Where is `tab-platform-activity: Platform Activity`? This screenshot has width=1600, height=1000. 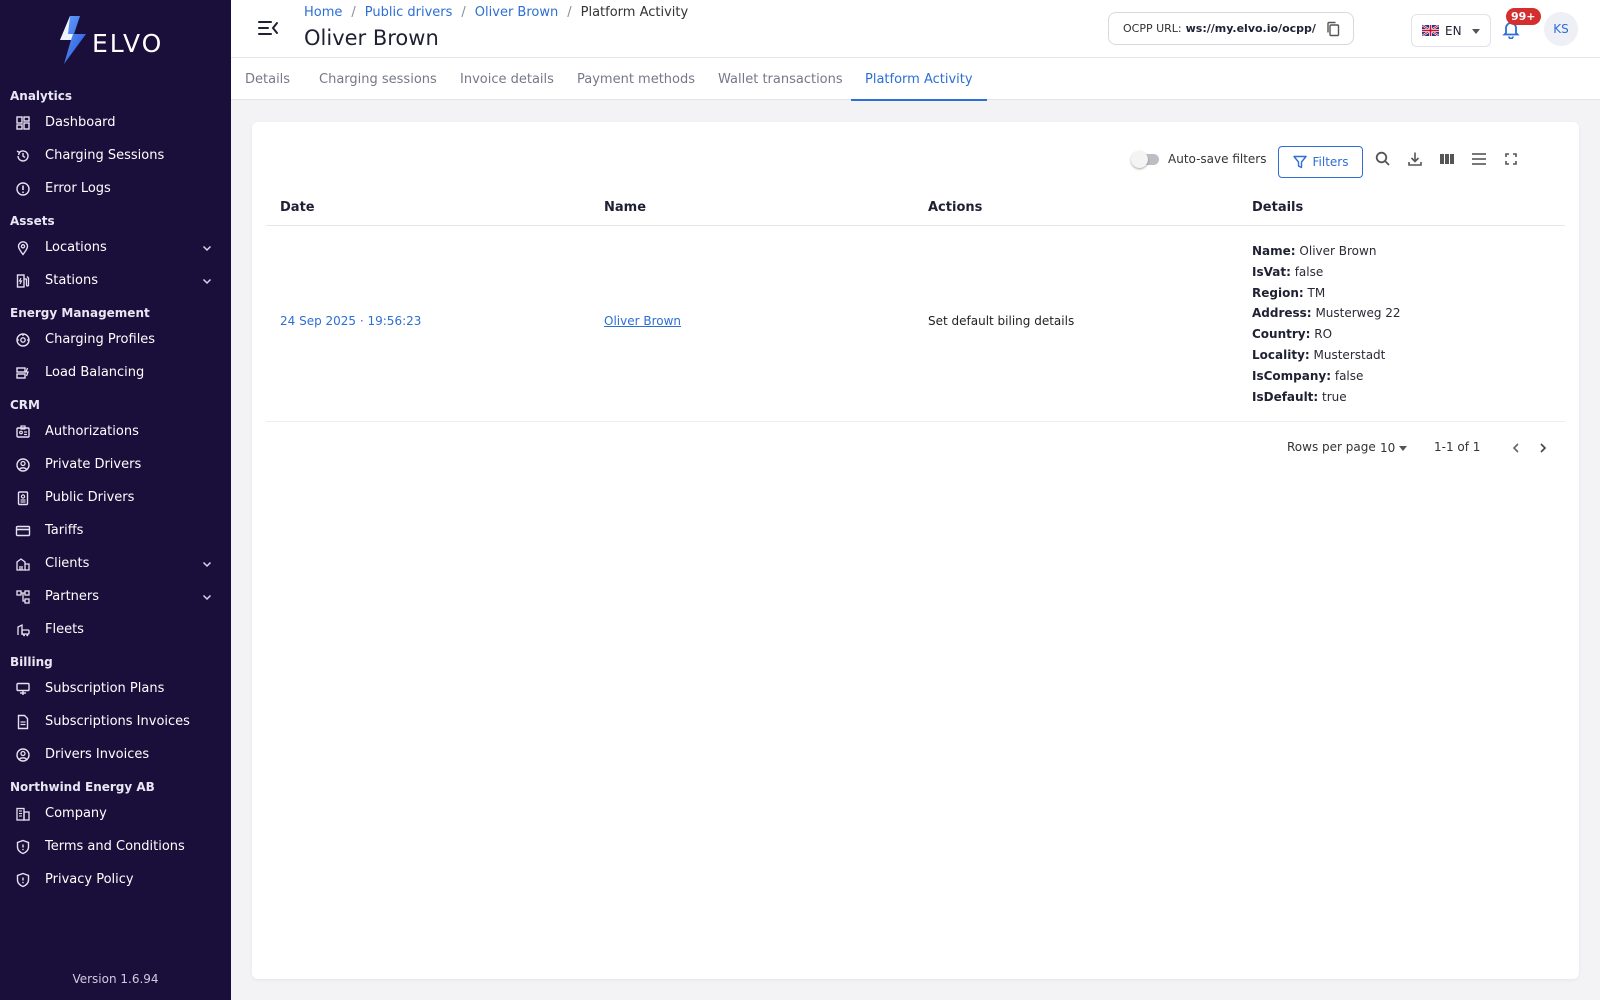
tab-platform-activity: Platform Activity is located at coordinates (919, 79).